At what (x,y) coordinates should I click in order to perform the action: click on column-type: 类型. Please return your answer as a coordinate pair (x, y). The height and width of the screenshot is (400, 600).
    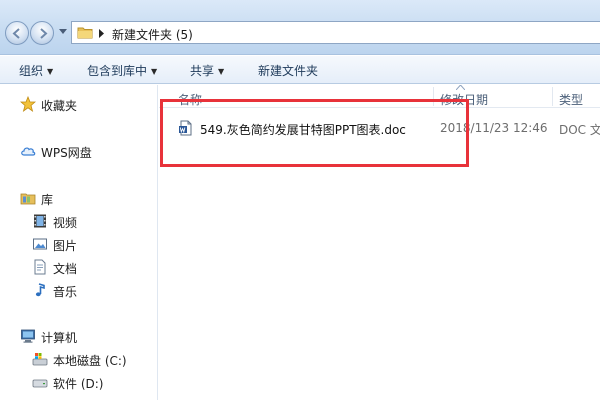
    Looking at the image, I should click on (571, 99).